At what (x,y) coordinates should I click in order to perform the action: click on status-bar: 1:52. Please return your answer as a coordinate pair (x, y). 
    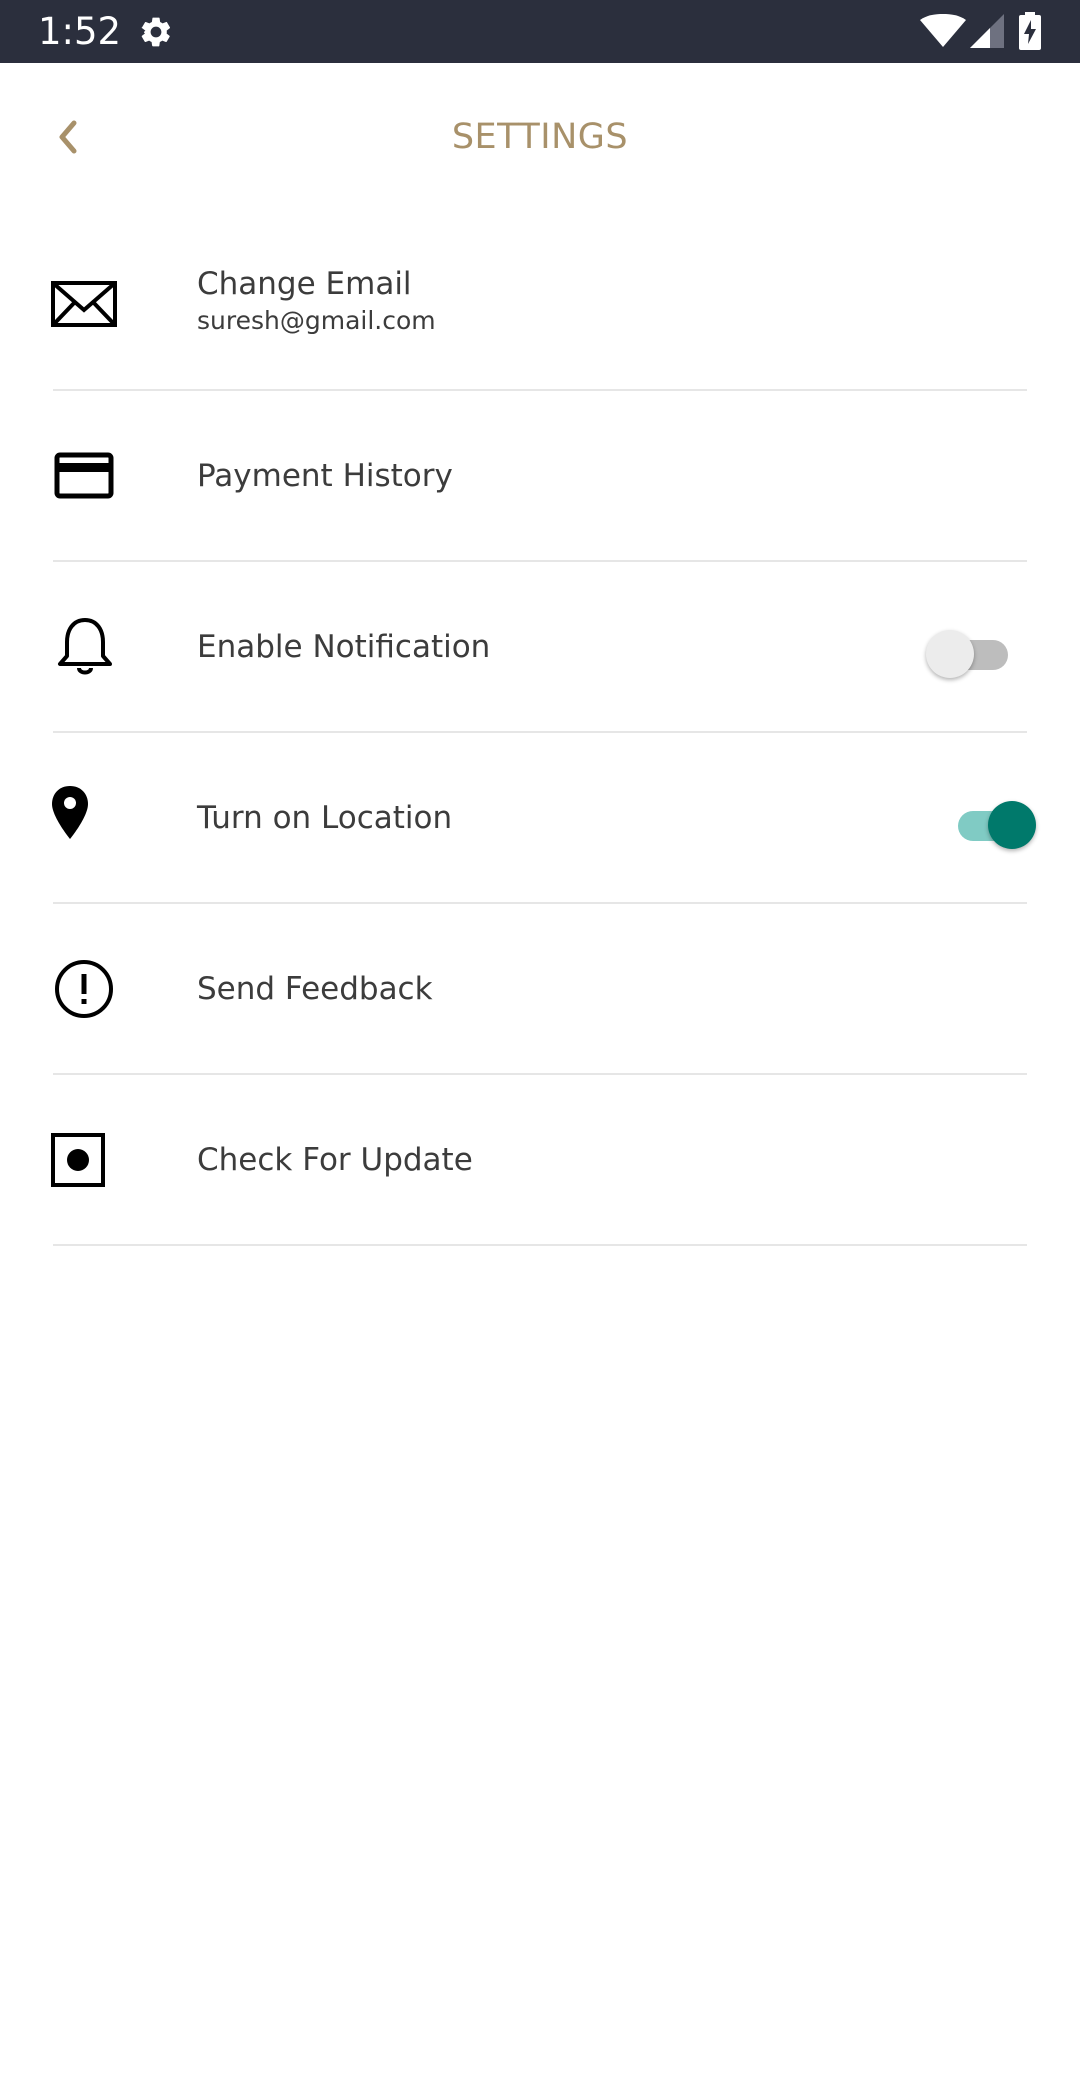
    Looking at the image, I should click on (540, 31).